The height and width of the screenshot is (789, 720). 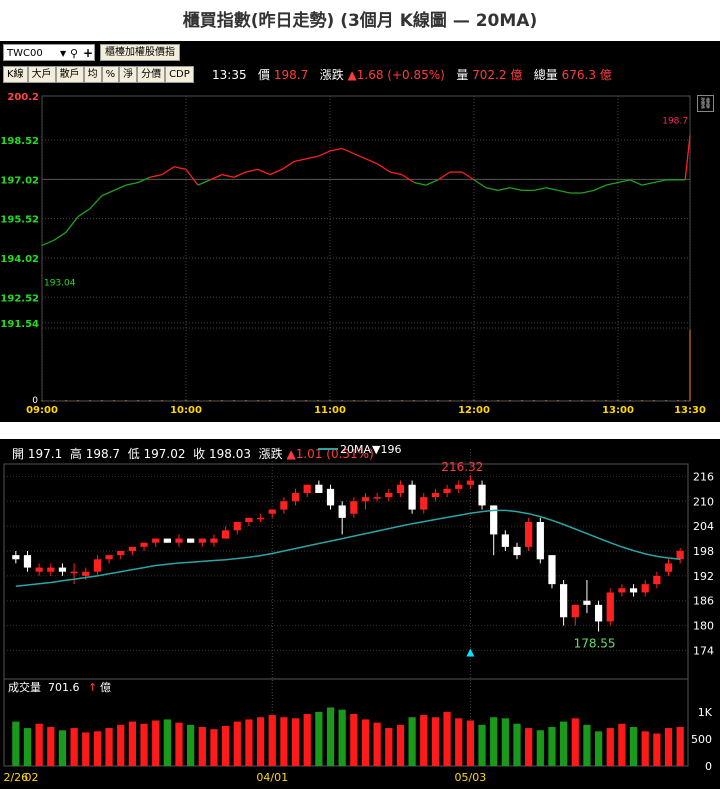 What do you see at coordinates (462, 467) in the screenshot?
I see `max-price-label: 216.32` at bounding box center [462, 467].